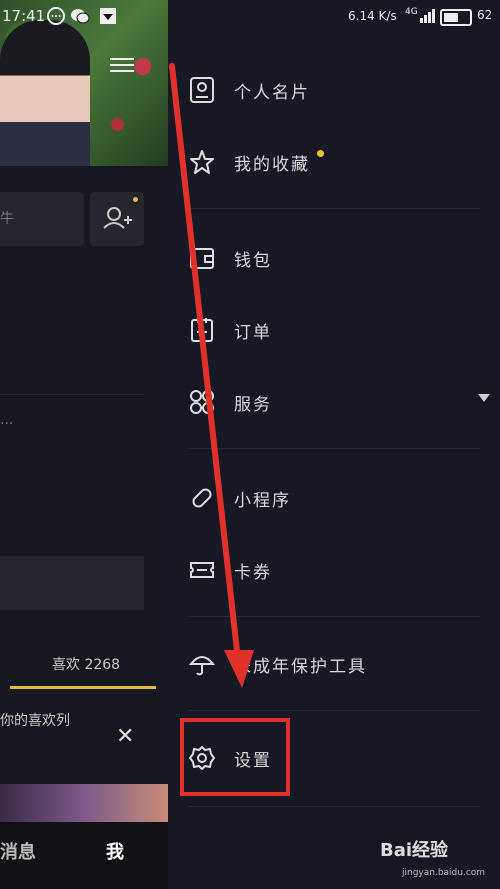  I want to click on baidu-watermark: Bai经验, so click(414, 850).